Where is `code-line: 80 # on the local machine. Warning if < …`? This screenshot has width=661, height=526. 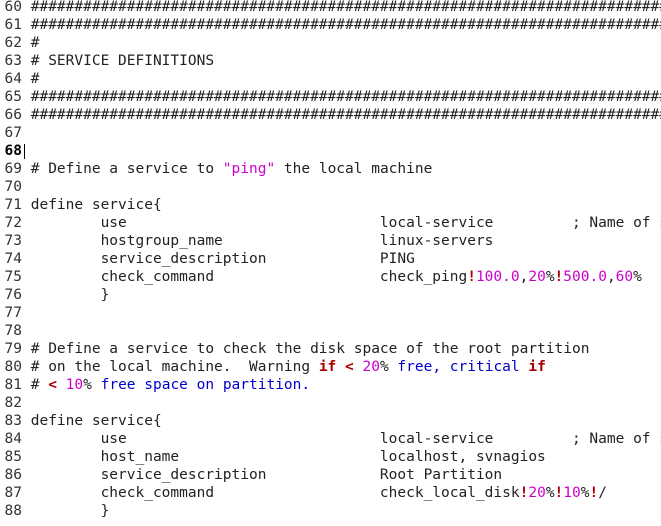
code-line: 80 # on the local machine. Warning if < … is located at coordinates (330, 367).